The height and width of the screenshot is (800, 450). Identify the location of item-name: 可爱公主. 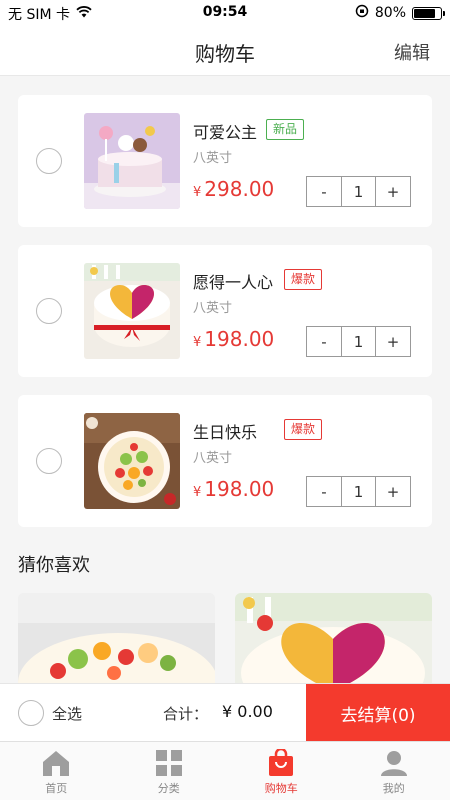
(225, 132).